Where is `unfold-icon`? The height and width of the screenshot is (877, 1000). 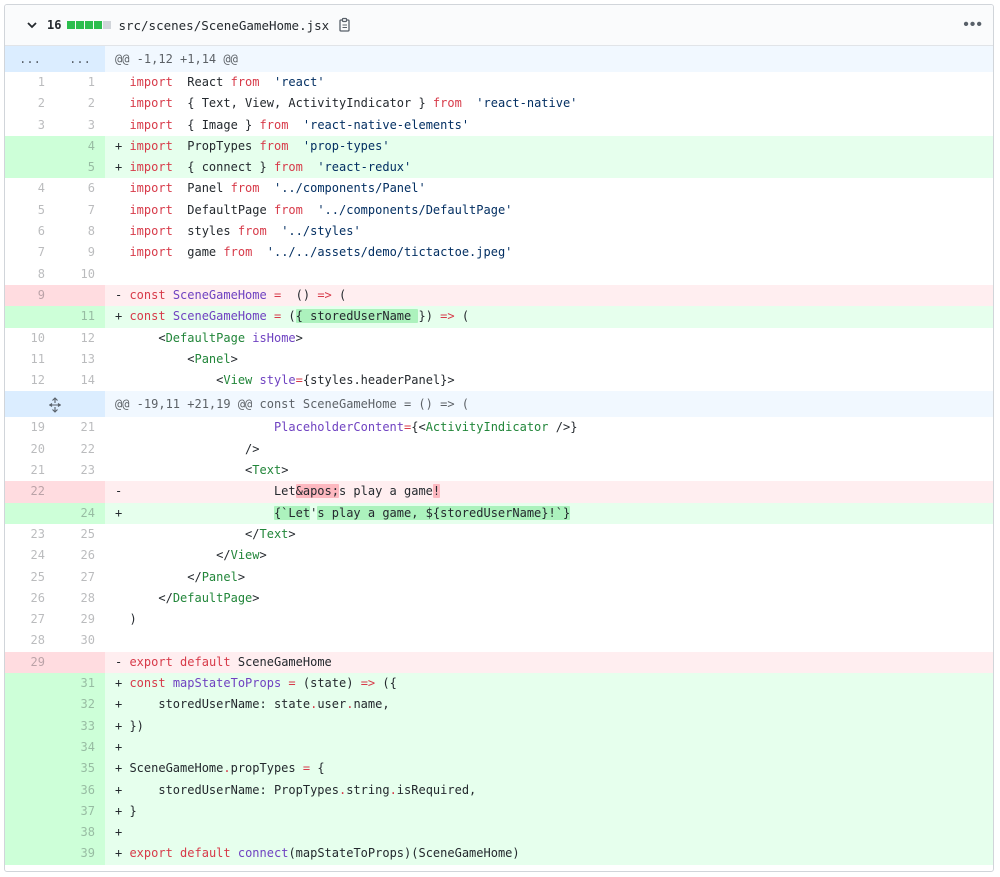 unfold-icon is located at coordinates (55, 405).